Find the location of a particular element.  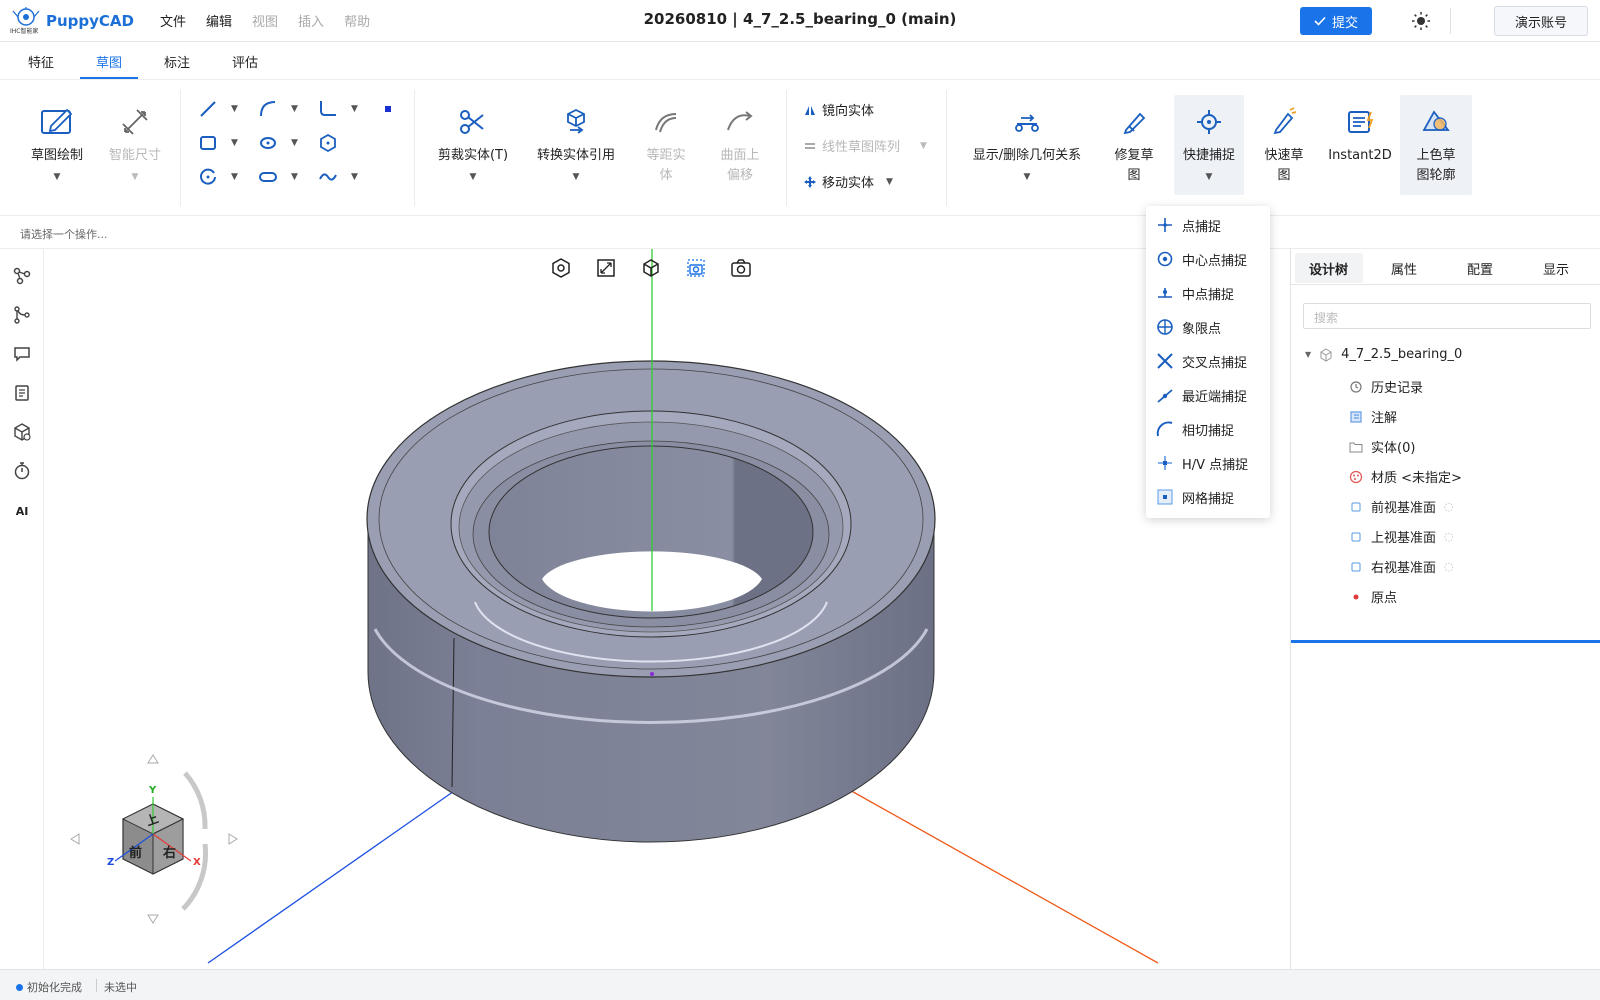

snap-item-center: 中心点捕捉 is located at coordinates (1201, 259).